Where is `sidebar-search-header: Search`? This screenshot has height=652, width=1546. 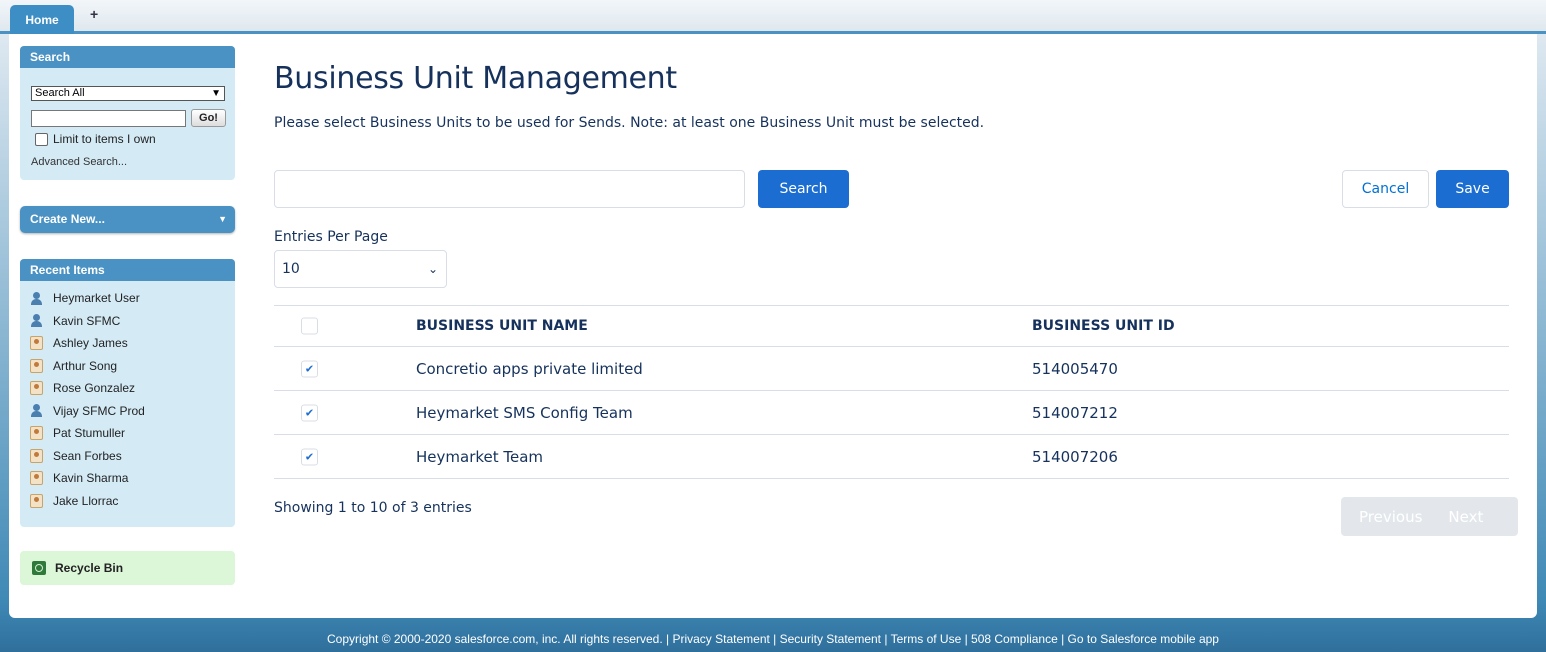 sidebar-search-header: Search is located at coordinates (127, 57).